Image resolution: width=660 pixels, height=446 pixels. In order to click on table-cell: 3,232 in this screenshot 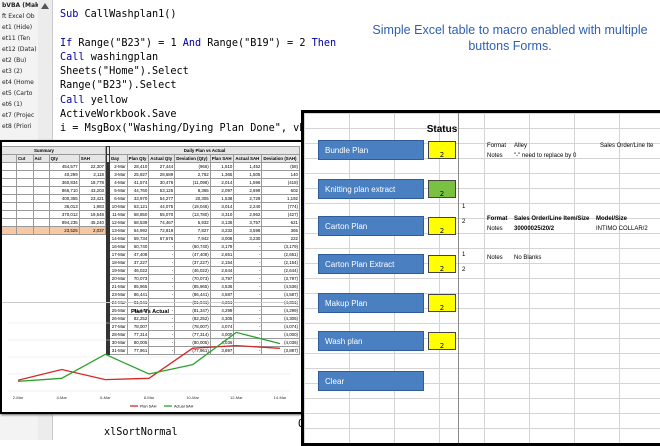, I will do `click(222, 230)`.